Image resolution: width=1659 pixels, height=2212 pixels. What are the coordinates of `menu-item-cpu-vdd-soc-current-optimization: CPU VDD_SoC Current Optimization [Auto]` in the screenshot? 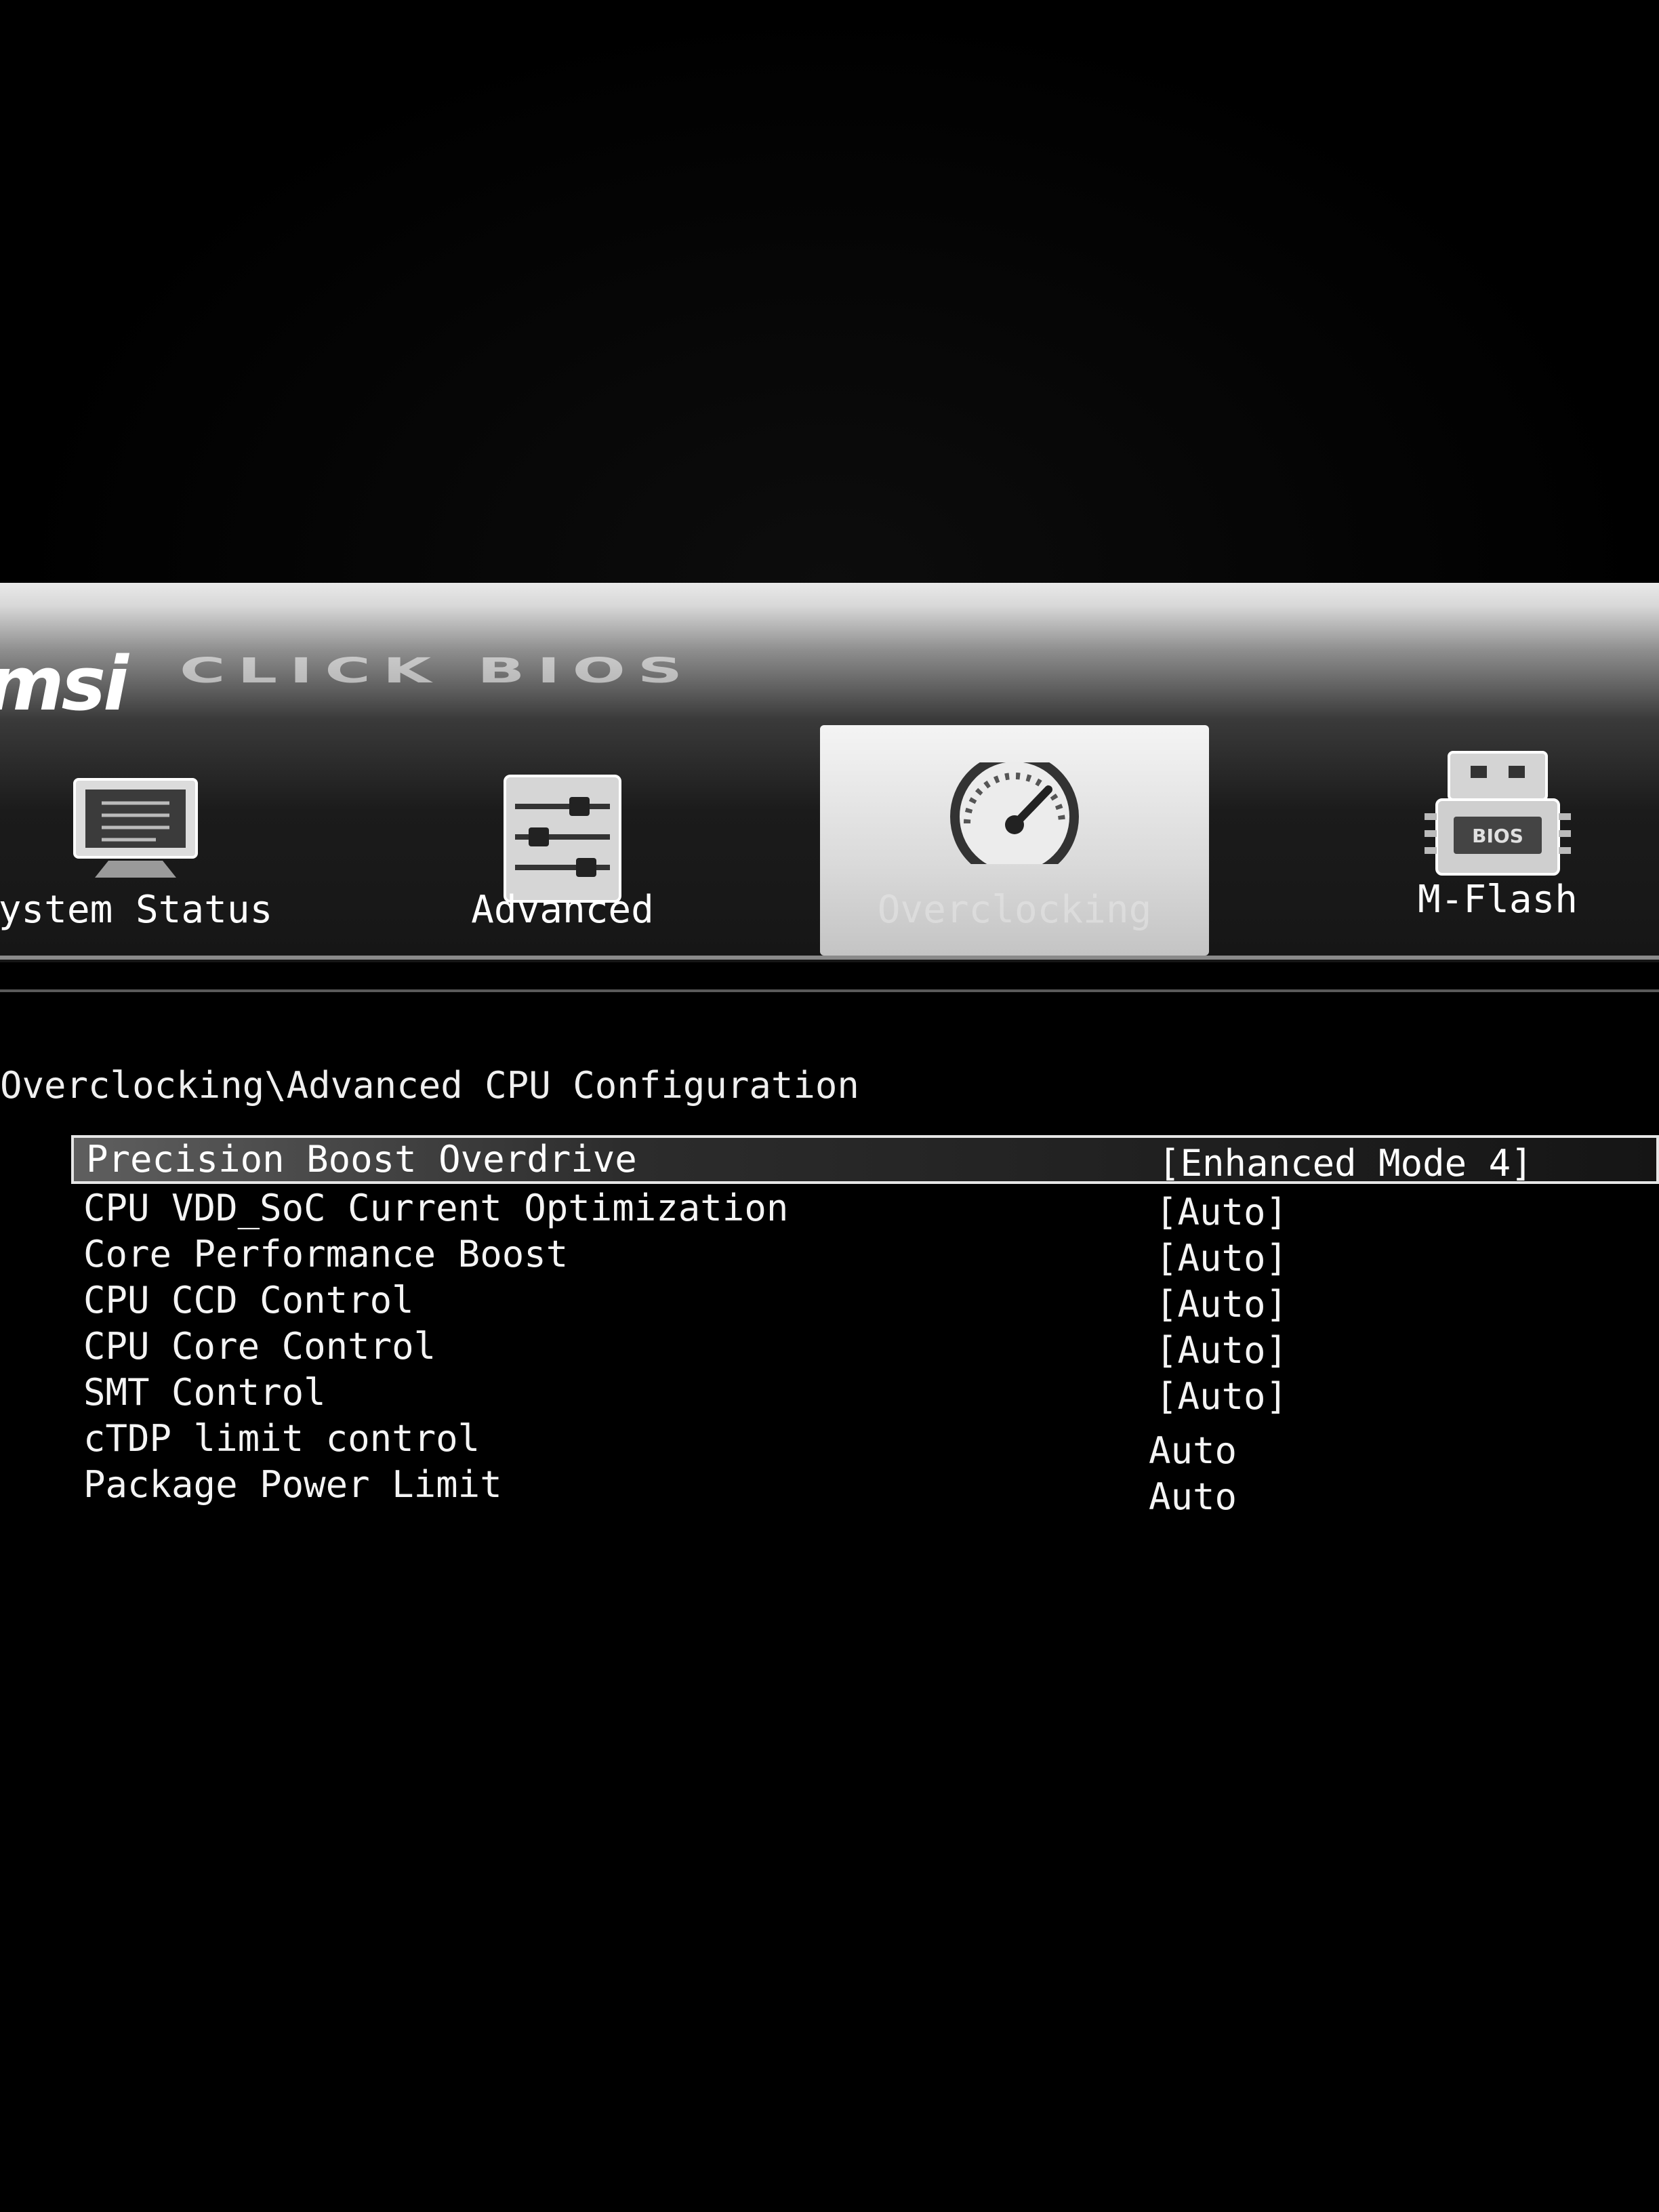 It's located at (865, 1208).